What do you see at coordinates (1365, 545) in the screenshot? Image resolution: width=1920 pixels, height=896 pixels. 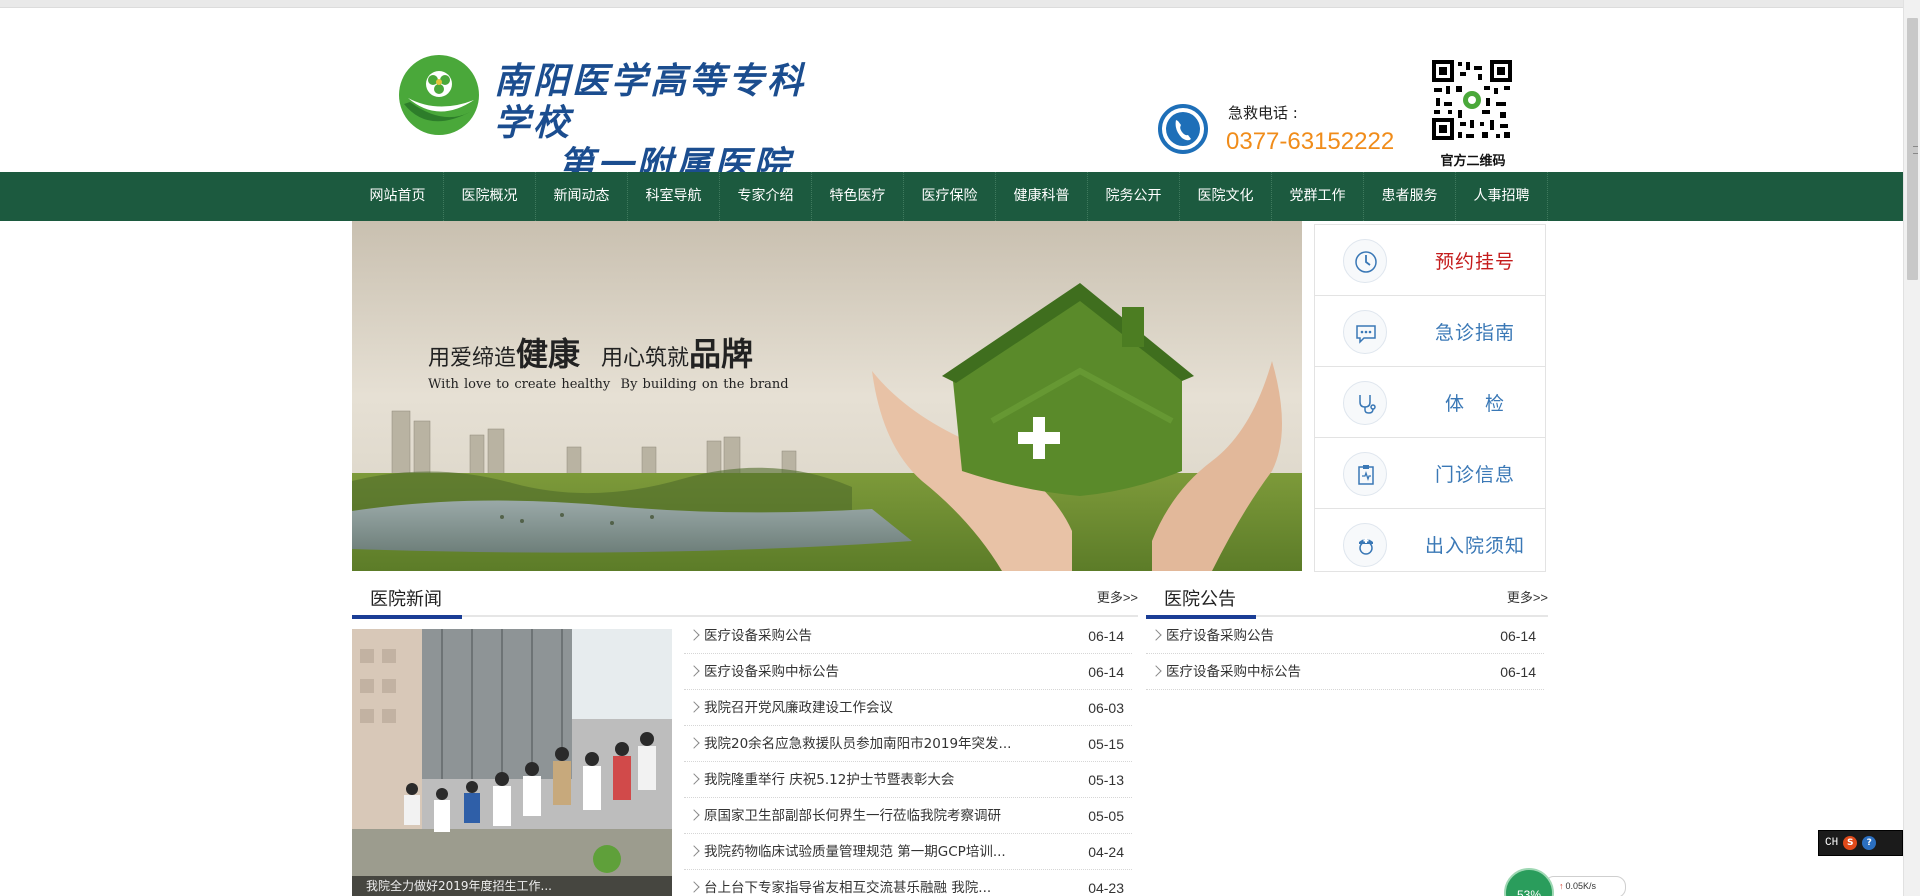 I see `nurse-icon` at bounding box center [1365, 545].